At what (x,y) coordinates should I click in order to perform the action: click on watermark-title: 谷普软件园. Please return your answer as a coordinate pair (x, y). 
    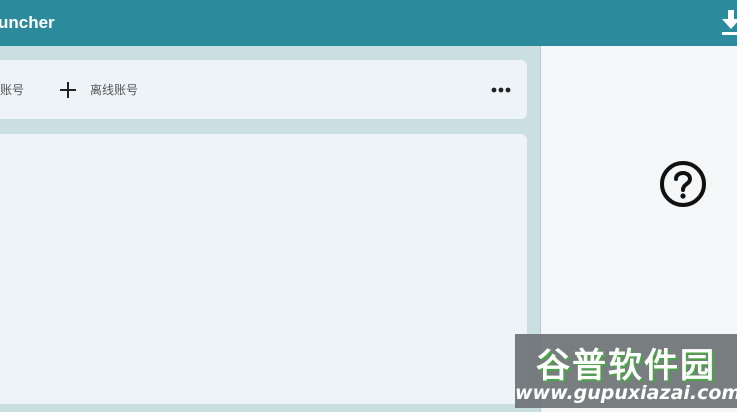
    Looking at the image, I should click on (626, 366).